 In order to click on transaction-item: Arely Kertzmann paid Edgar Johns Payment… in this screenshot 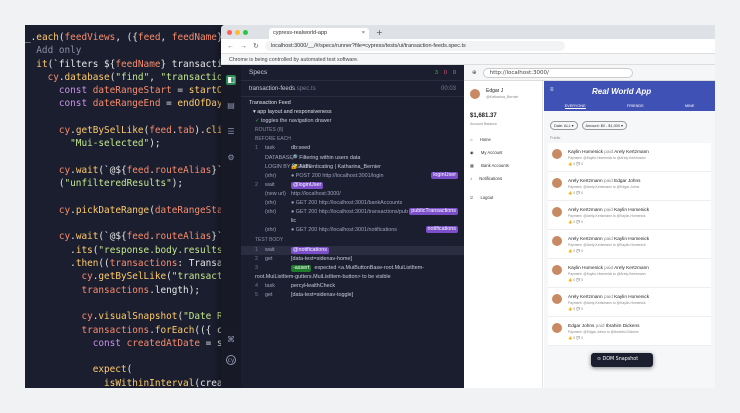, I will do `click(629, 186)`.